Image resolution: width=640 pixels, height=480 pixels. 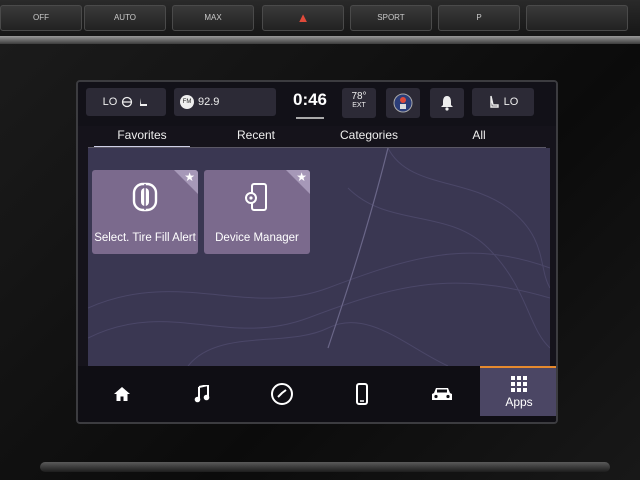 What do you see at coordinates (257, 212) in the screenshot?
I see `app-tile-device-manager: ★ Device Manager` at bounding box center [257, 212].